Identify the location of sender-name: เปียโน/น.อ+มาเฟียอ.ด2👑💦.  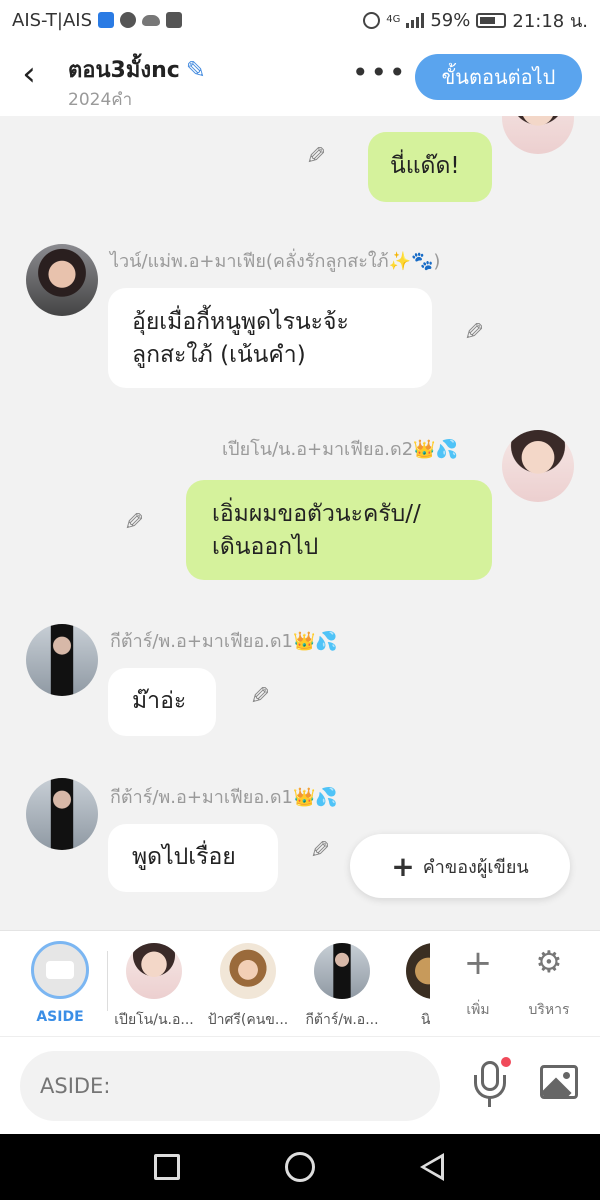
(340, 449).